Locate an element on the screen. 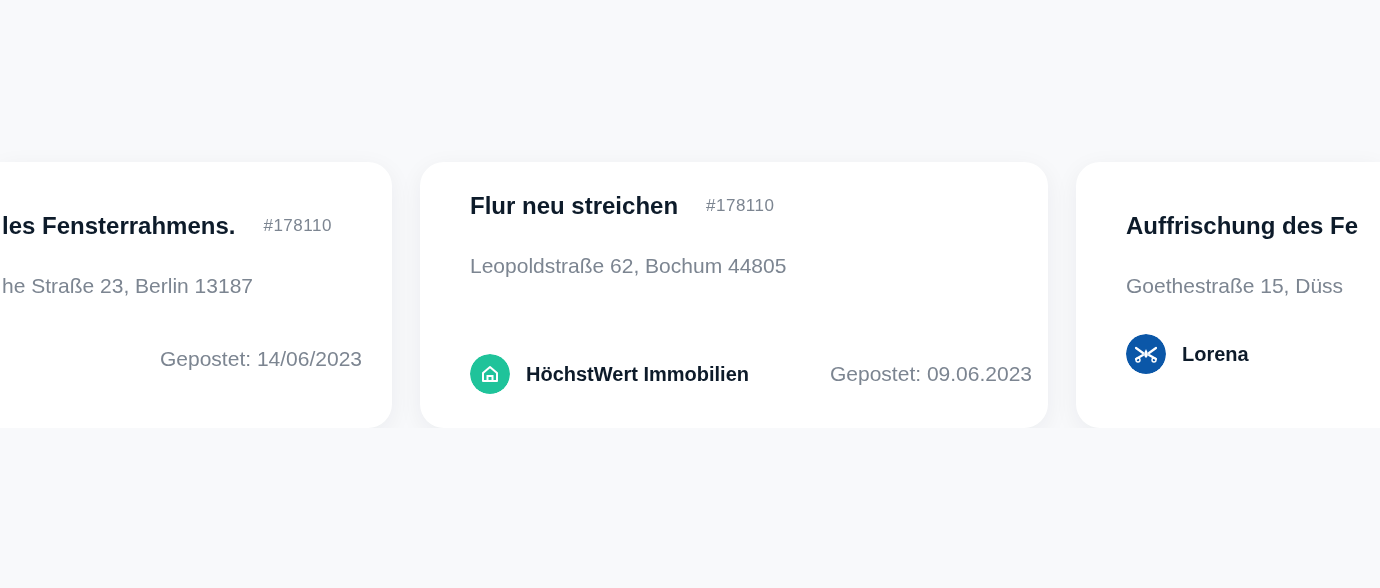 The height and width of the screenshot is (588, 1380). posted-date: Gepostet: 14/06/2023 is located at coordinates (261, 358).